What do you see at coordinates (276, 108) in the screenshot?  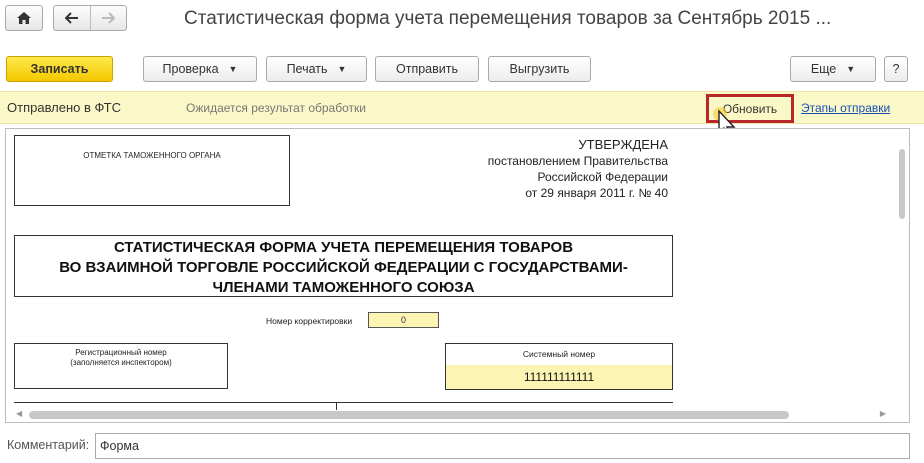 I see `status-message: Ожидается результат обработки` at bounding box center [276, 108].